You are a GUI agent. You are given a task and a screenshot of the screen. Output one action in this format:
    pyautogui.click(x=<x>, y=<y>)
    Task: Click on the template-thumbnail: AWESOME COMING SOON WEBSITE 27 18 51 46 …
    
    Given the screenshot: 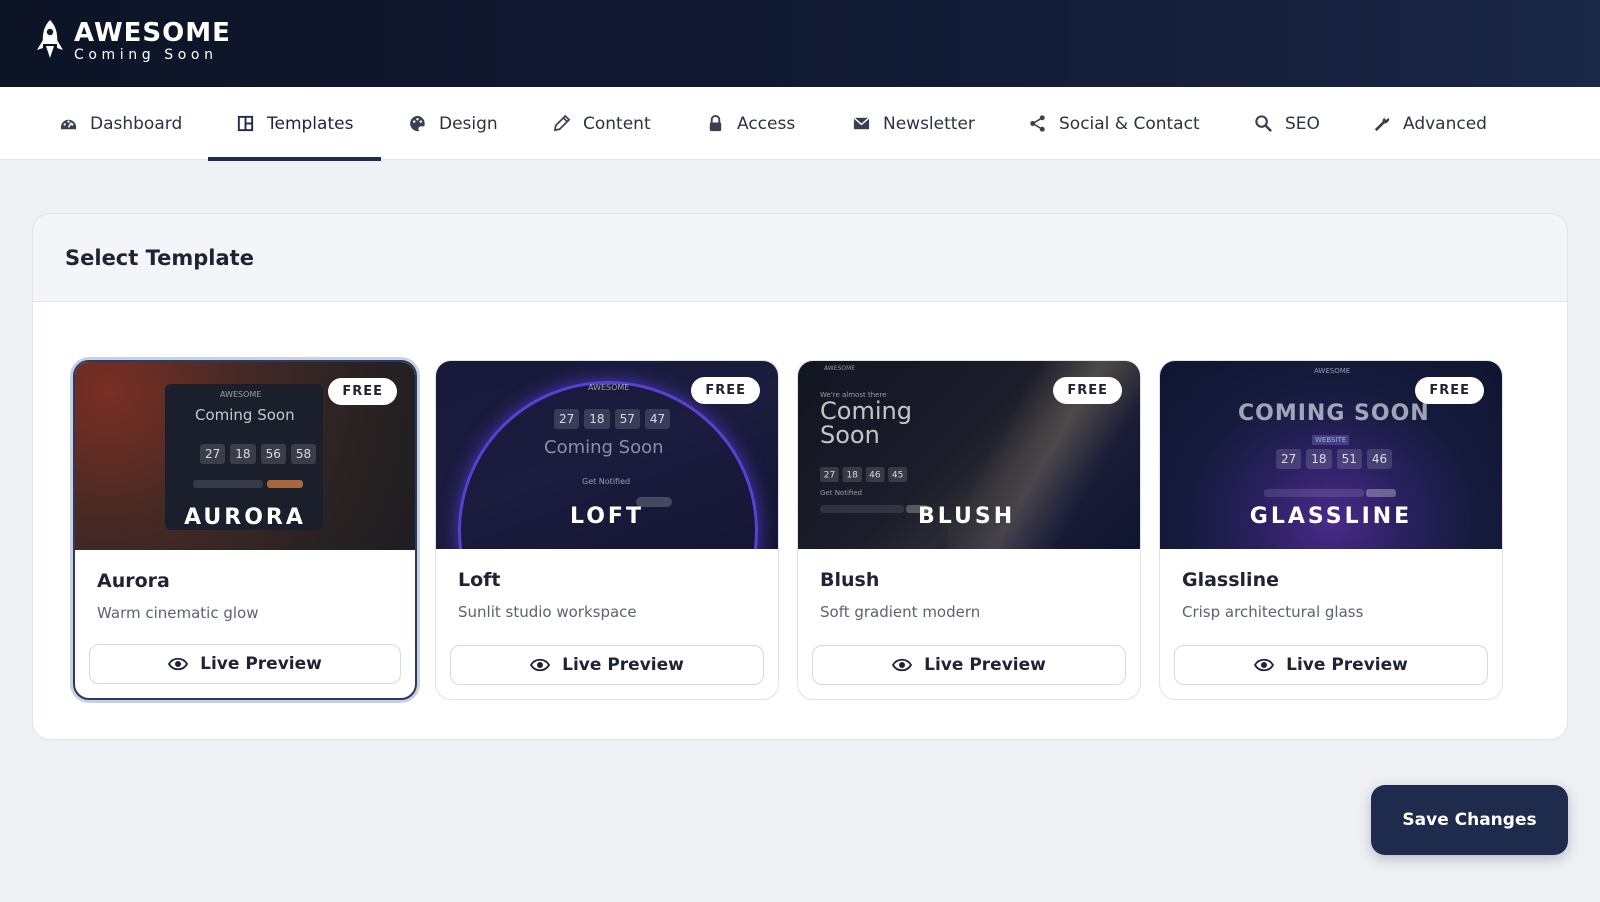 What is the action you would take?
    pyautogui.click(x=1331, y=455)
    